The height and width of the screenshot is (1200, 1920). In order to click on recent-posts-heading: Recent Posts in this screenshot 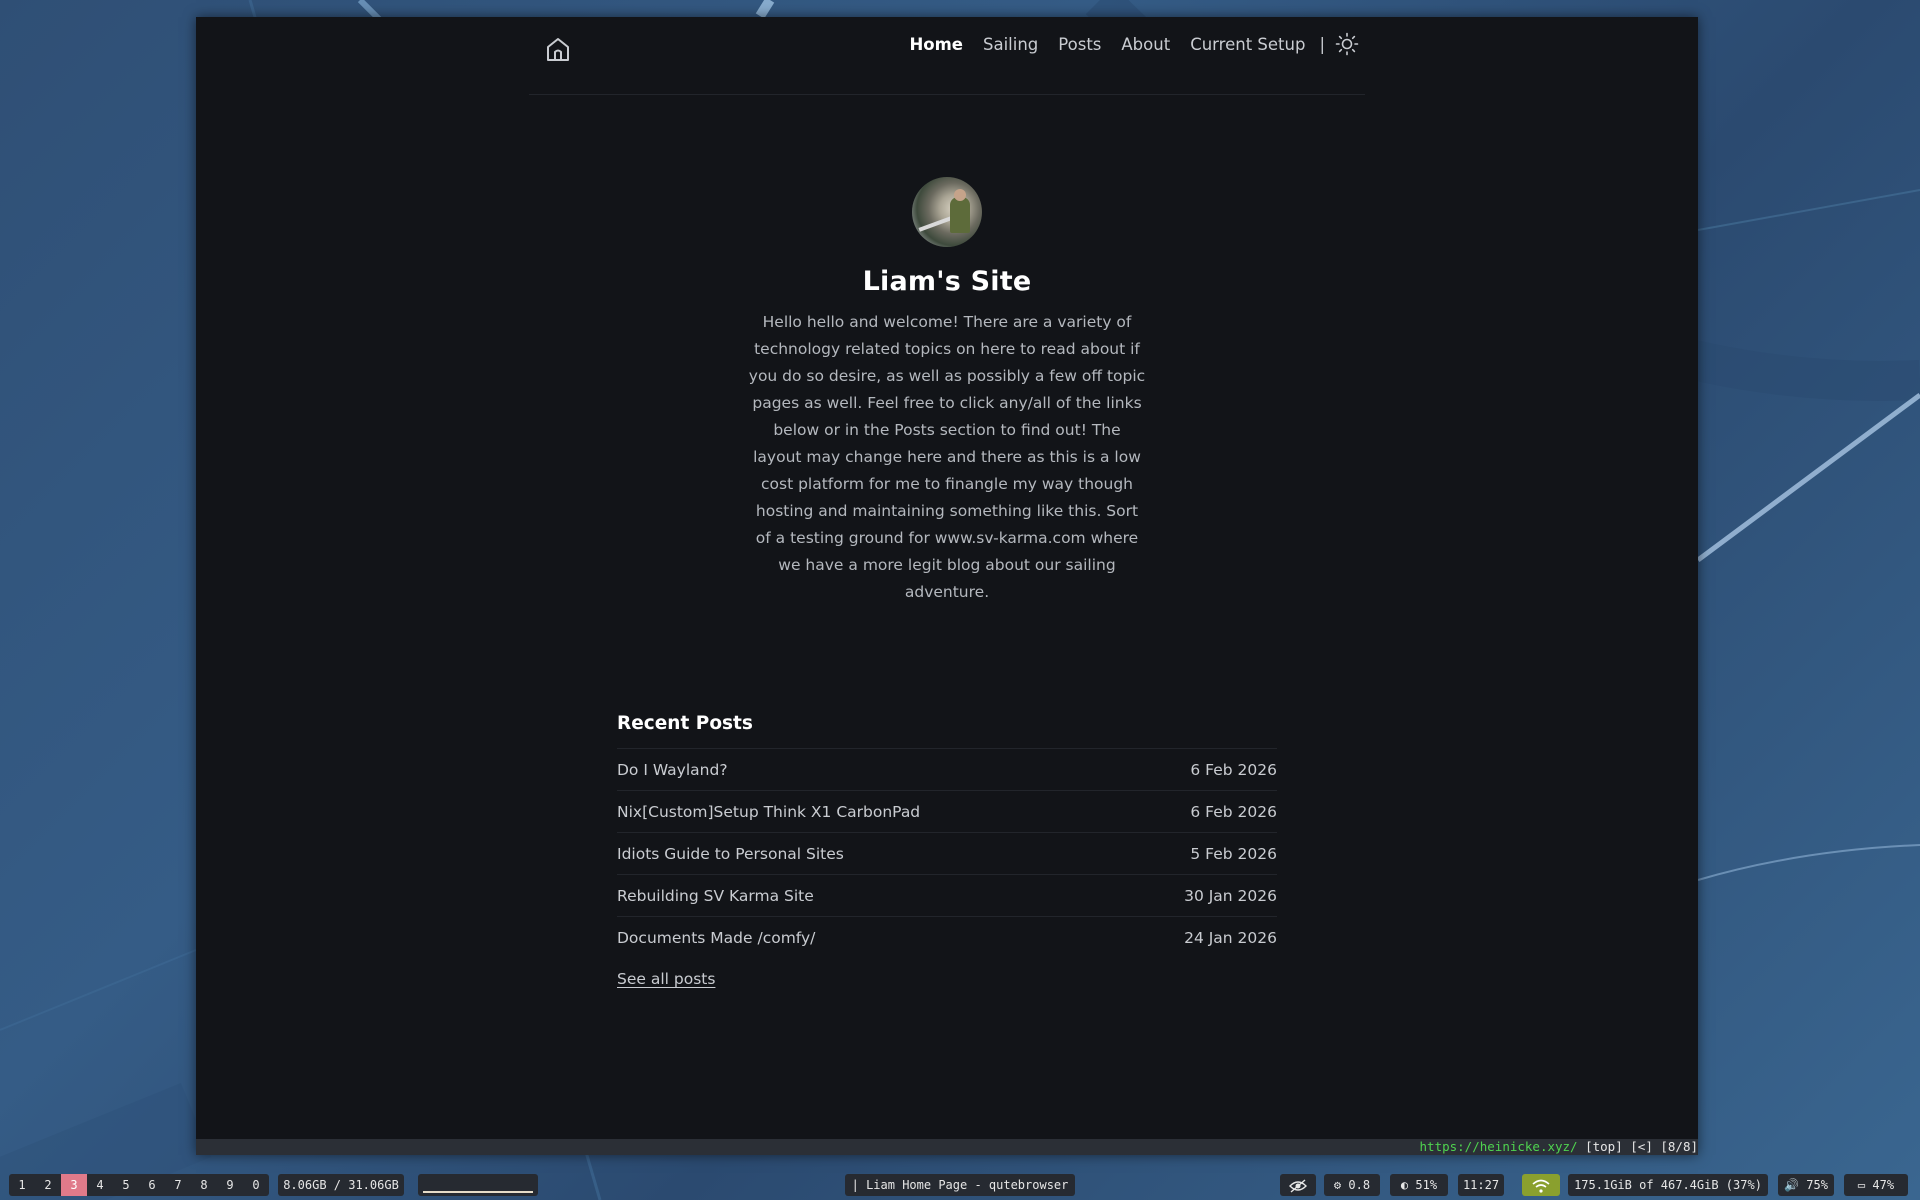, I will do `click(685, 723)`.